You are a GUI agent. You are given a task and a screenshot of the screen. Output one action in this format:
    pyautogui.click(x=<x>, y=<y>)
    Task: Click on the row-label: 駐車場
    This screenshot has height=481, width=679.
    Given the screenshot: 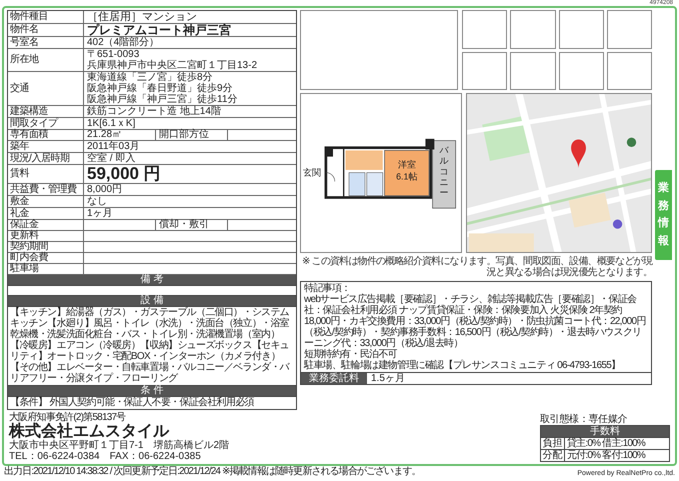 What is the action you would take?
    pyautogui.click(x=46, y=269)
    